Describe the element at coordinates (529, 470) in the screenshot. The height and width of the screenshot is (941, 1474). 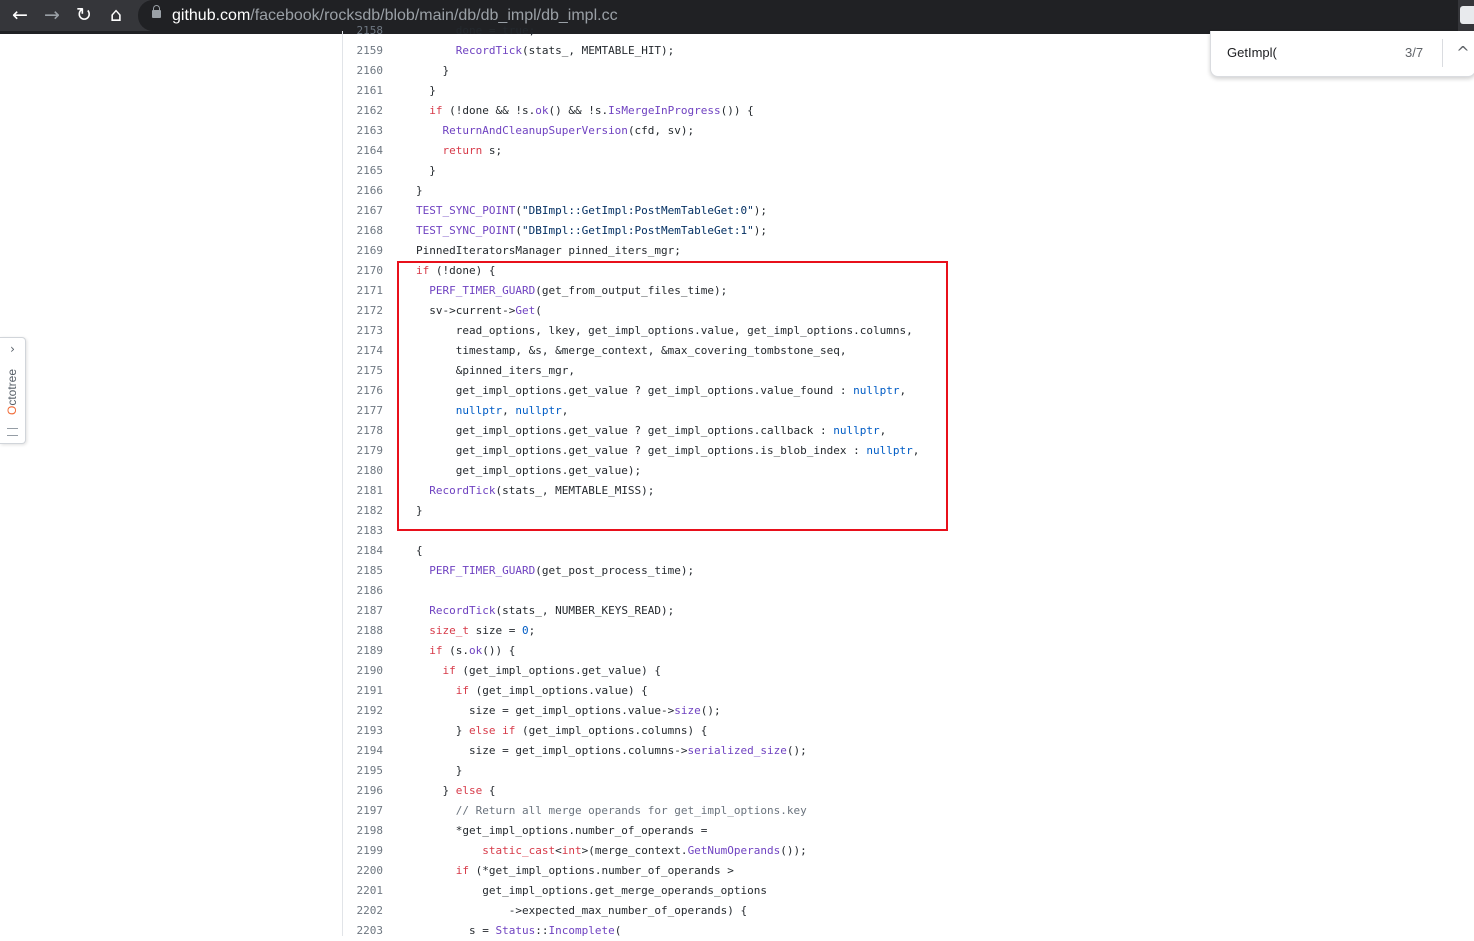
I see `code-token: get_impl_options.get_value);` at that location.